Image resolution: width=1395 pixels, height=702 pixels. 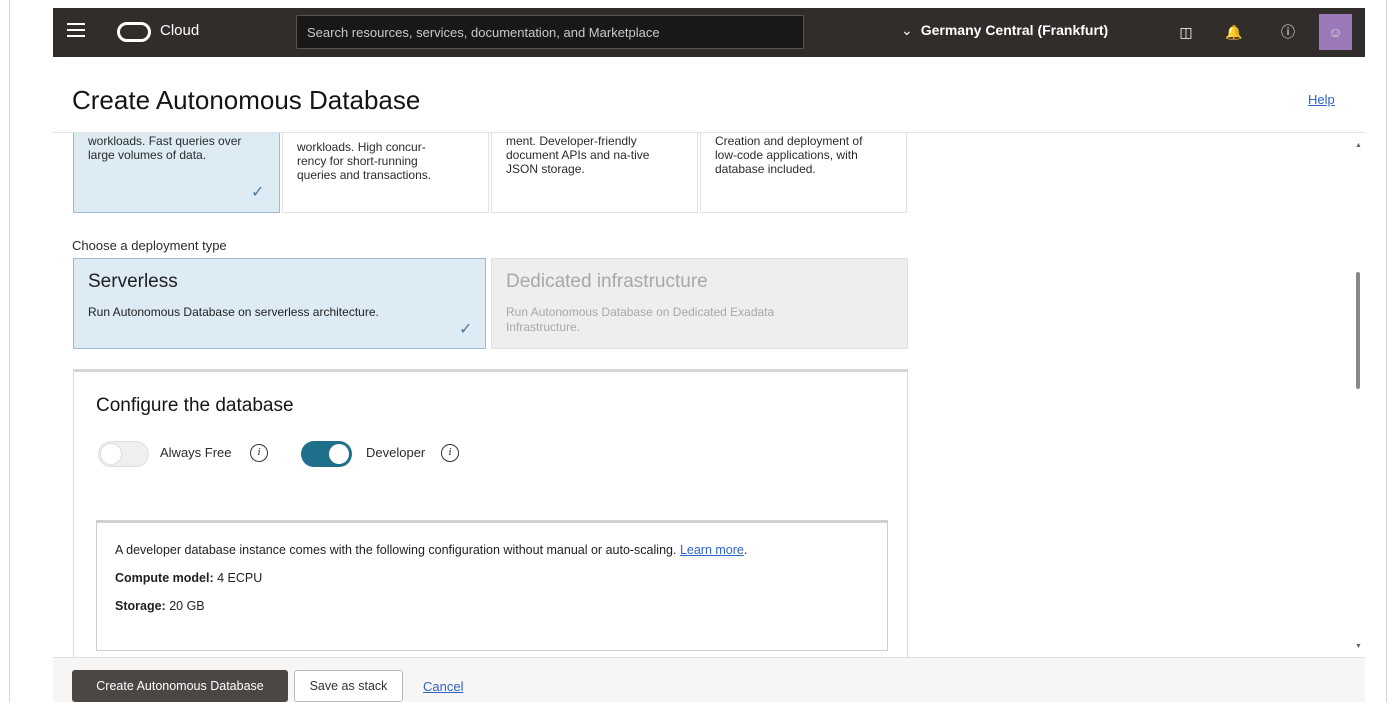 I want to click on region-selector: ⌄ Germany Central (Frankfurt), so click(x=1004, y=30).